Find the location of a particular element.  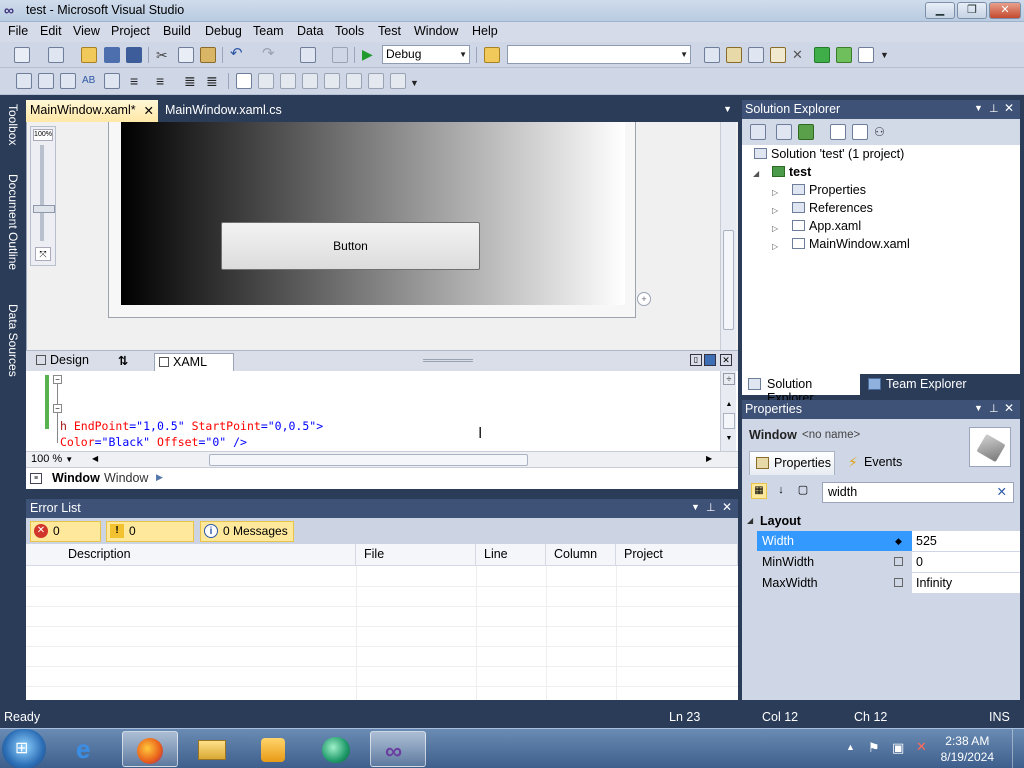

property-search-input: width ✕ is located at coordinates (918, 492).